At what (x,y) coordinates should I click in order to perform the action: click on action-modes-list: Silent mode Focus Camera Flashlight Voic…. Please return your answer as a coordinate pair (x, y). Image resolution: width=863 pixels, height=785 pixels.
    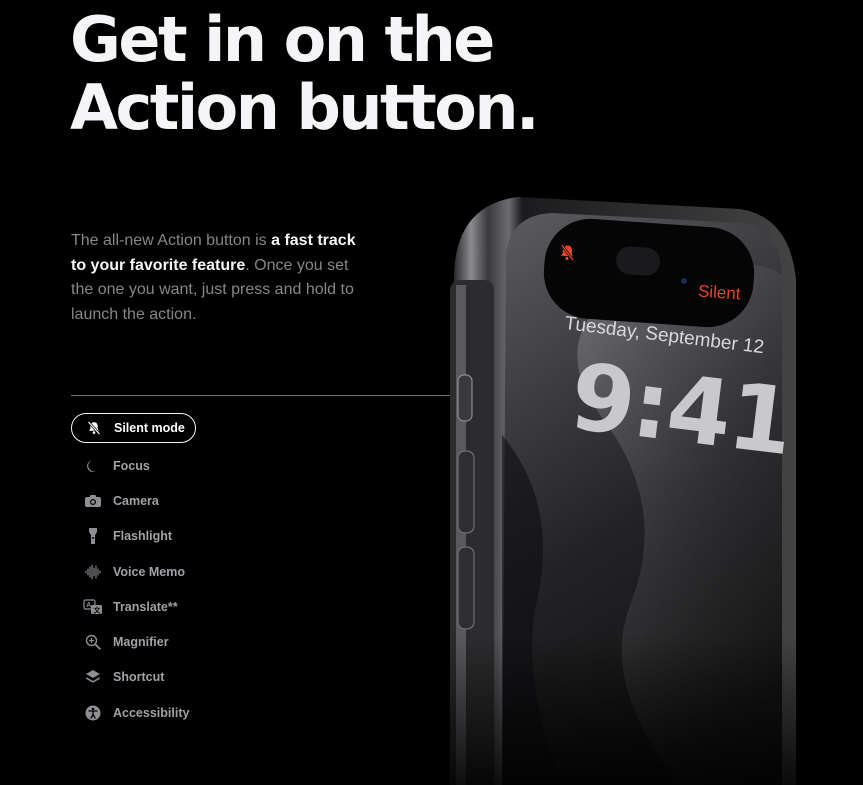
    Looking at the image, I should click on (171, 570).